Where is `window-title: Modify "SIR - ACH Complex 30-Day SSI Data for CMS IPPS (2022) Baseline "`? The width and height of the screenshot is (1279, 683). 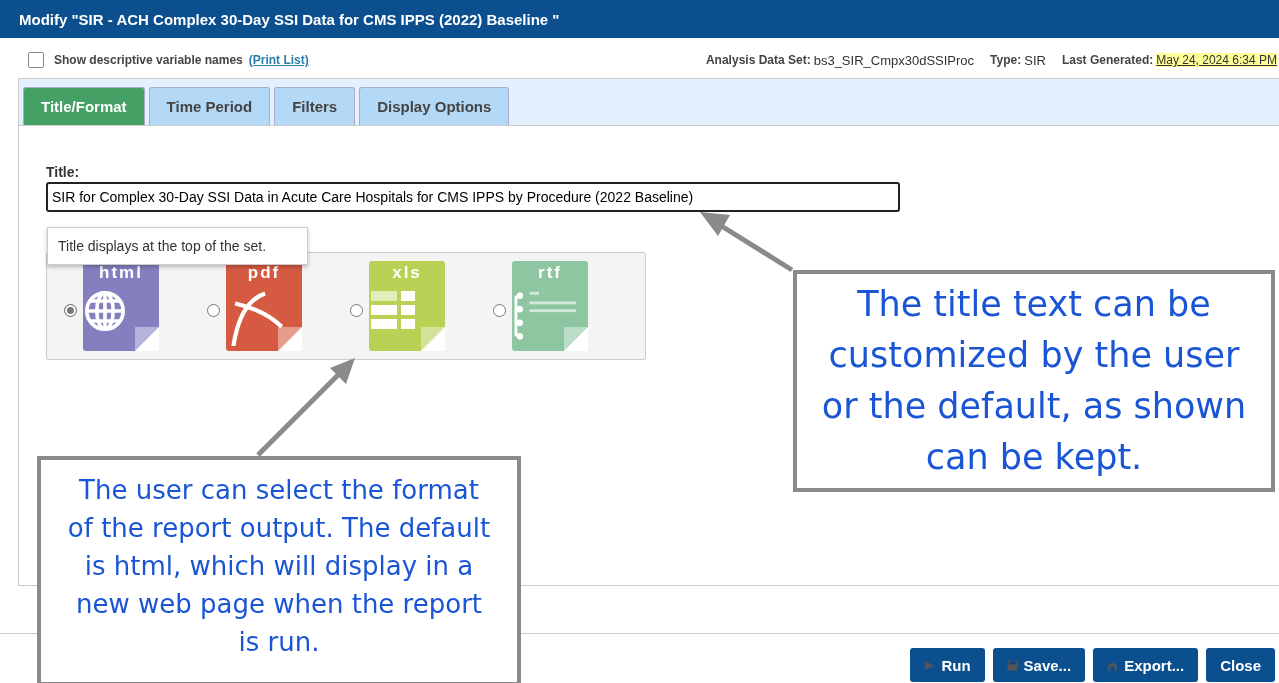 window-title: Modify "SIR - ACH Complex 30-Day SSI Data for CMS IPPS (2022) Baseline " is located at coordinates (289, 19).